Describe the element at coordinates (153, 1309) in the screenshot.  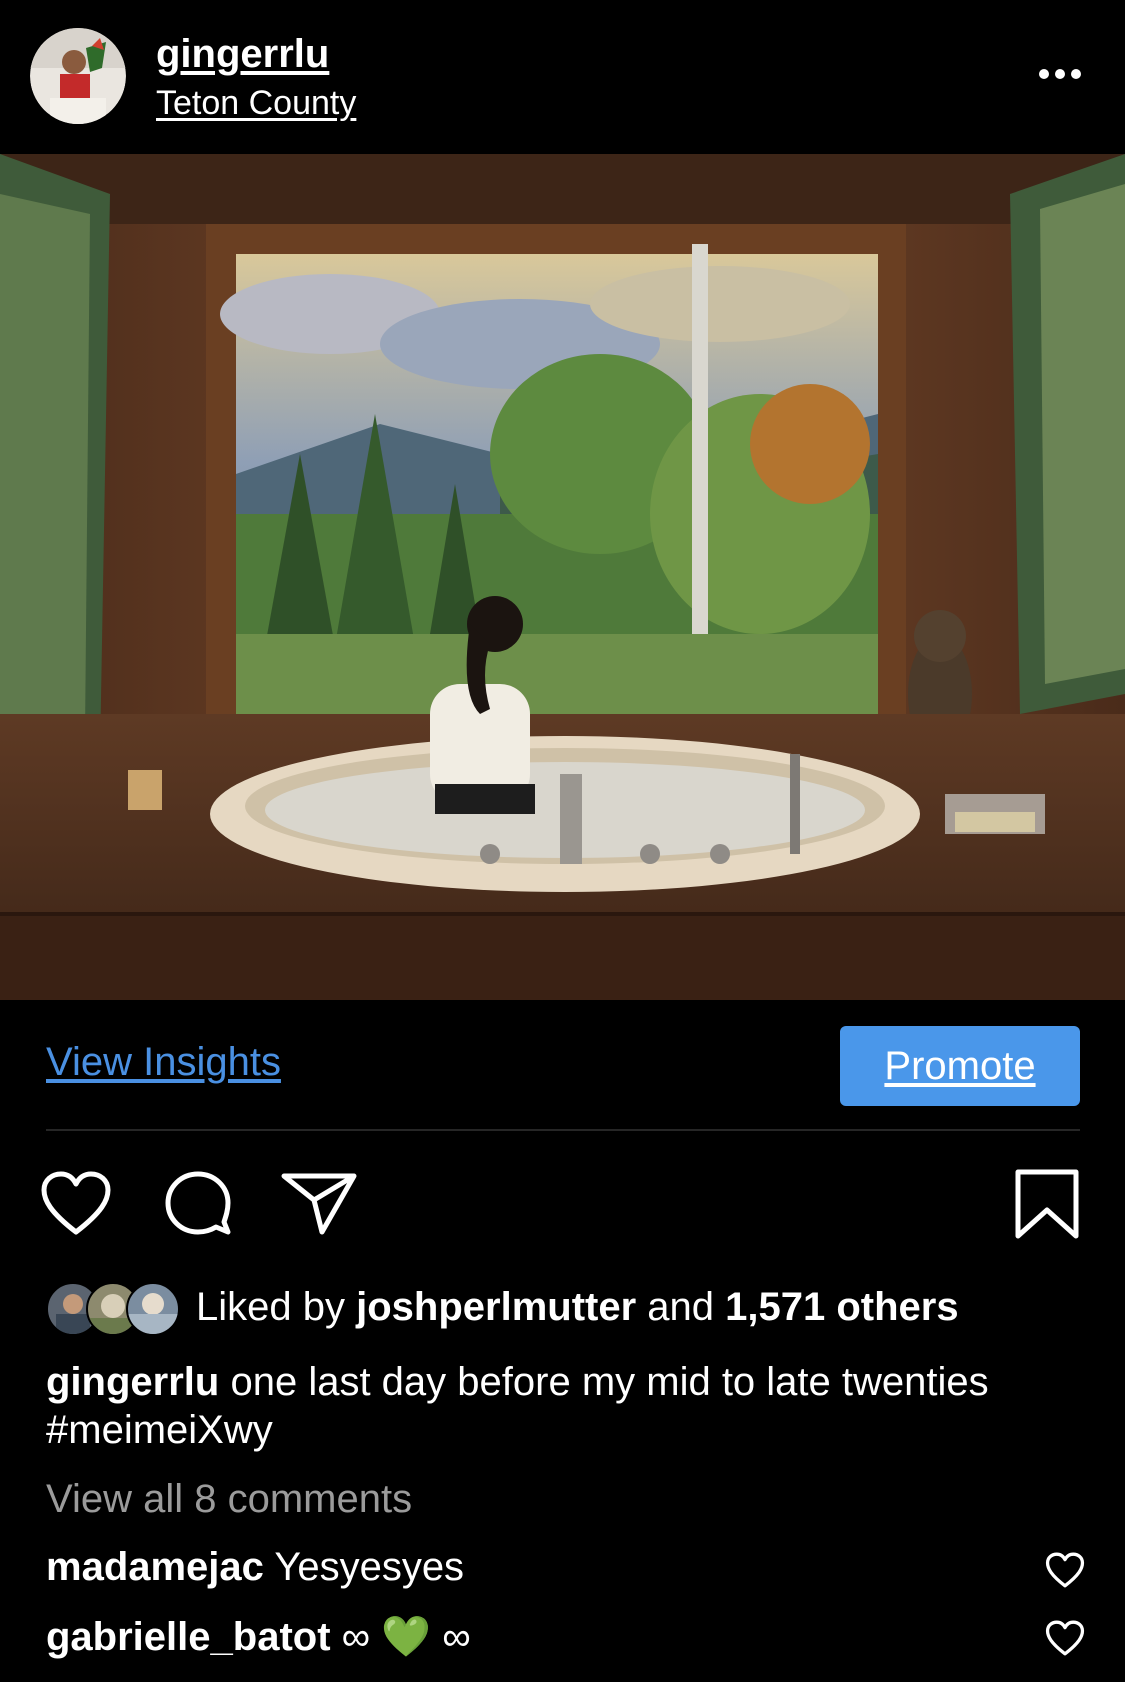
I see `liker-avatar` at that location.